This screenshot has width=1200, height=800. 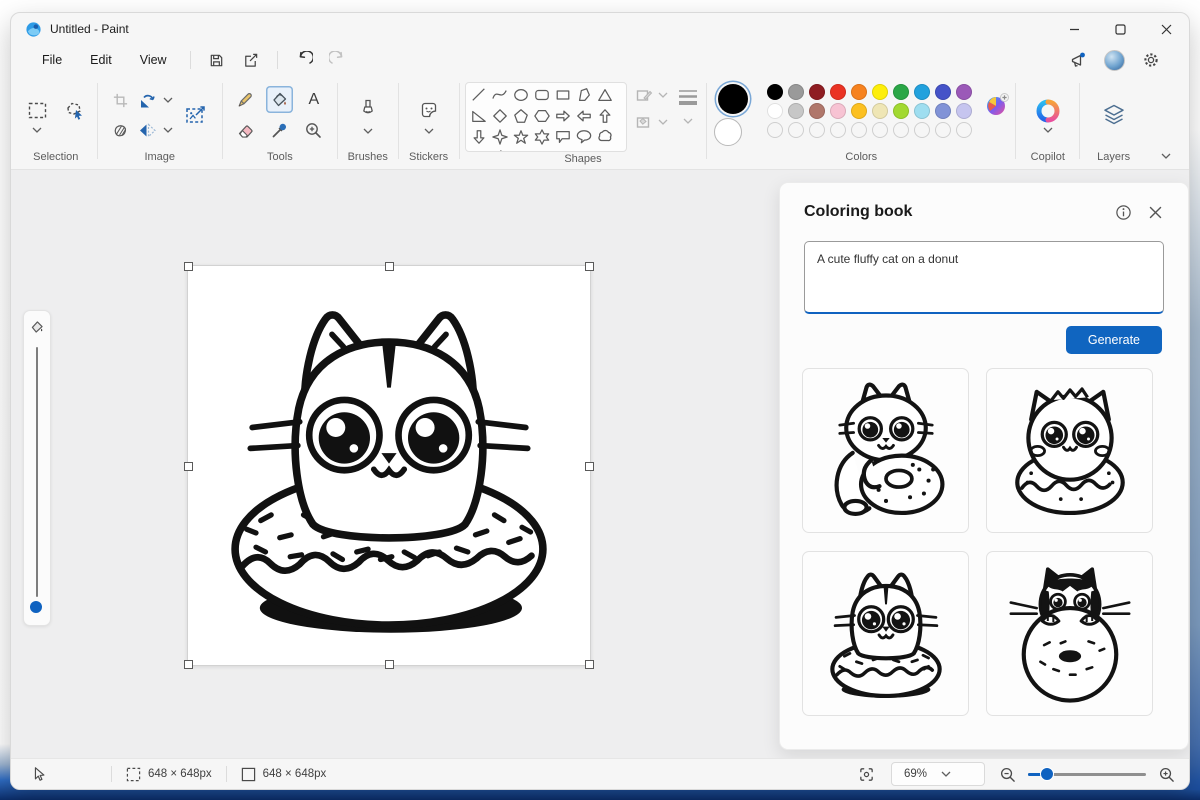 I want to click on remove-background-button, so click(x=120, y=130).